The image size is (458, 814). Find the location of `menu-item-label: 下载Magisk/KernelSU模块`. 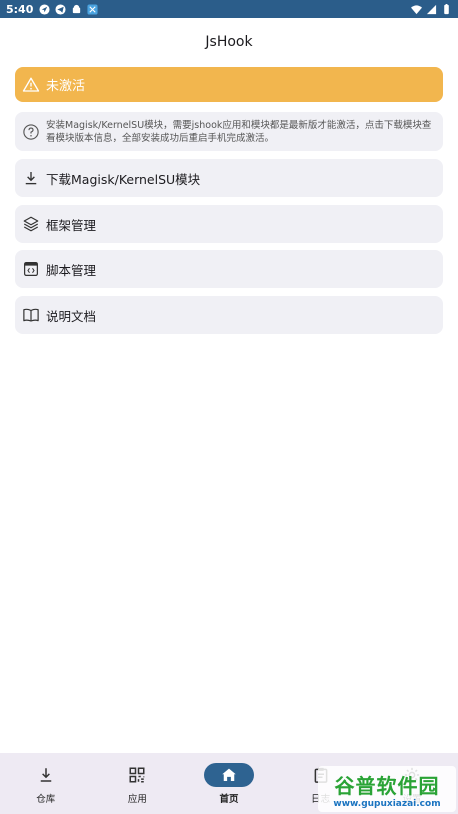

menu-item-label: 下载Magisk/KernelSU模块 is located at coordinates (123, 179).